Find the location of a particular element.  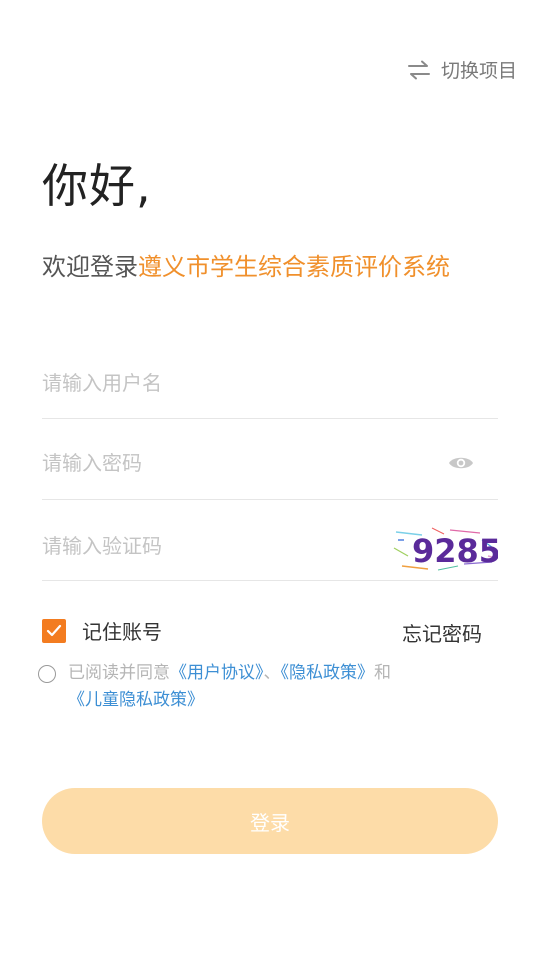

system-name: 遵义市学生综合素质评价系统 is located at coordinates (294, 267).